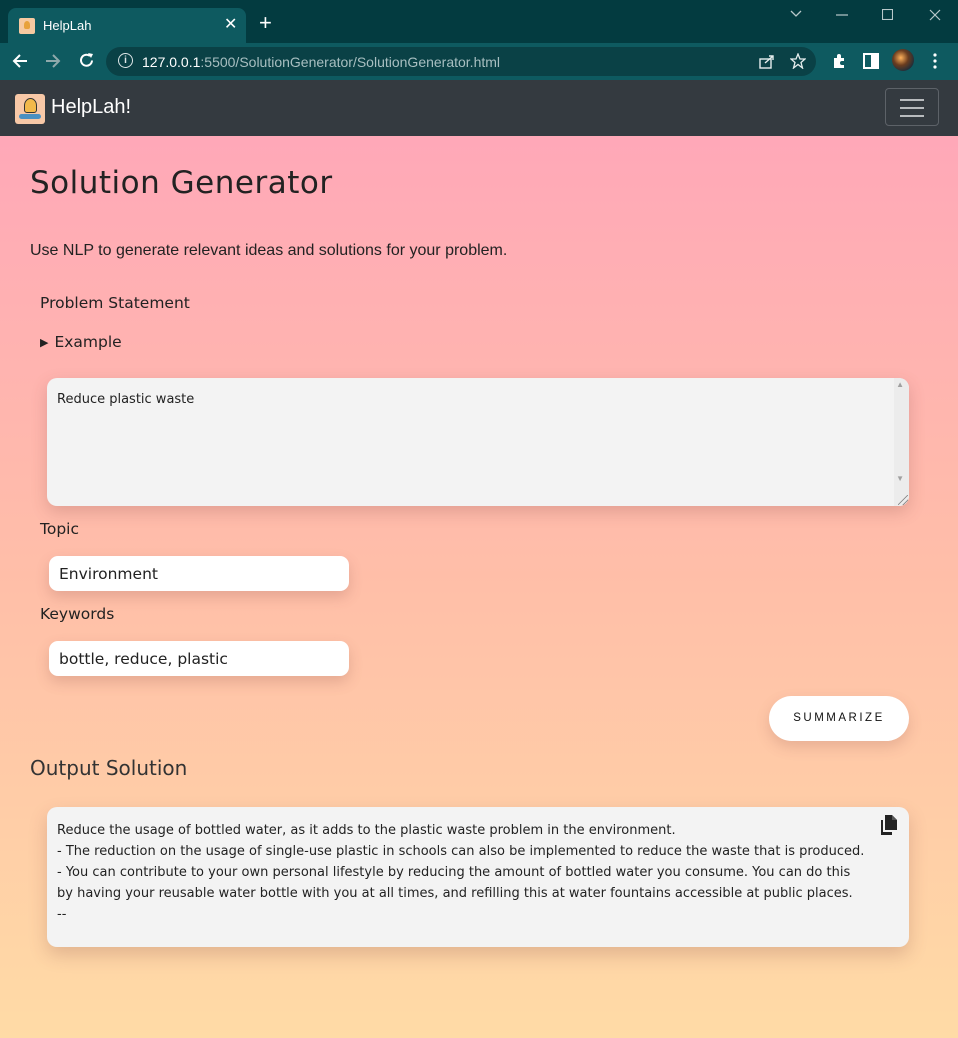 Image resolution: width=958 pixels, height=1038 pixels. I want to click on output-line: --, so click(62, 914).